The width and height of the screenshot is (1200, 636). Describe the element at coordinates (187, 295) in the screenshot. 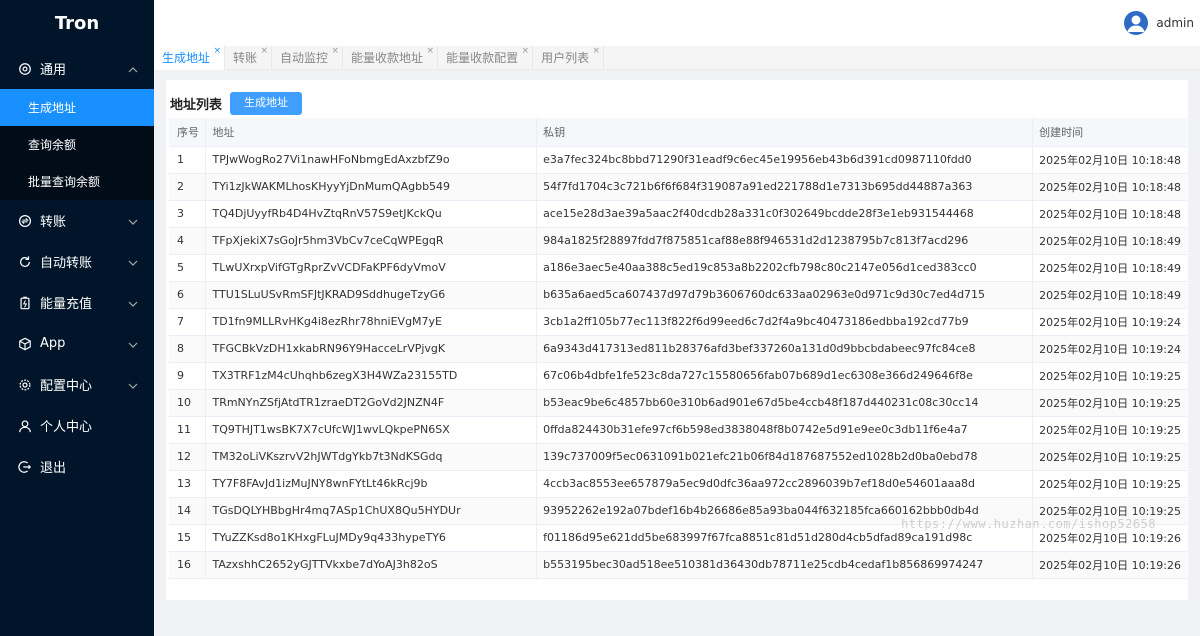

I see `cell-no: 6` at that location.